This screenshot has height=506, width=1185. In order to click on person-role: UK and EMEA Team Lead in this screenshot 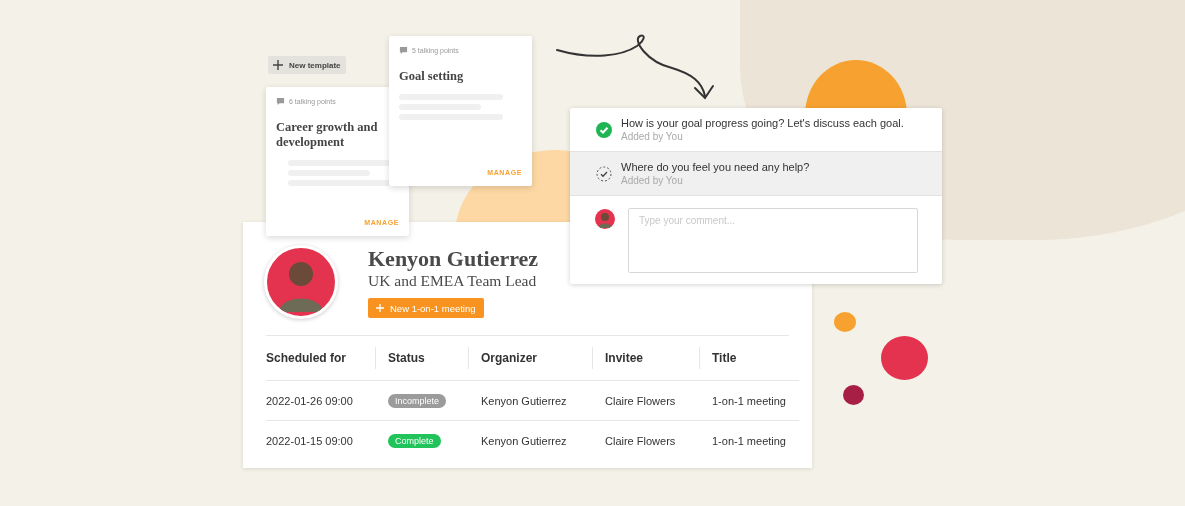, I will do `click(453, 281)`.